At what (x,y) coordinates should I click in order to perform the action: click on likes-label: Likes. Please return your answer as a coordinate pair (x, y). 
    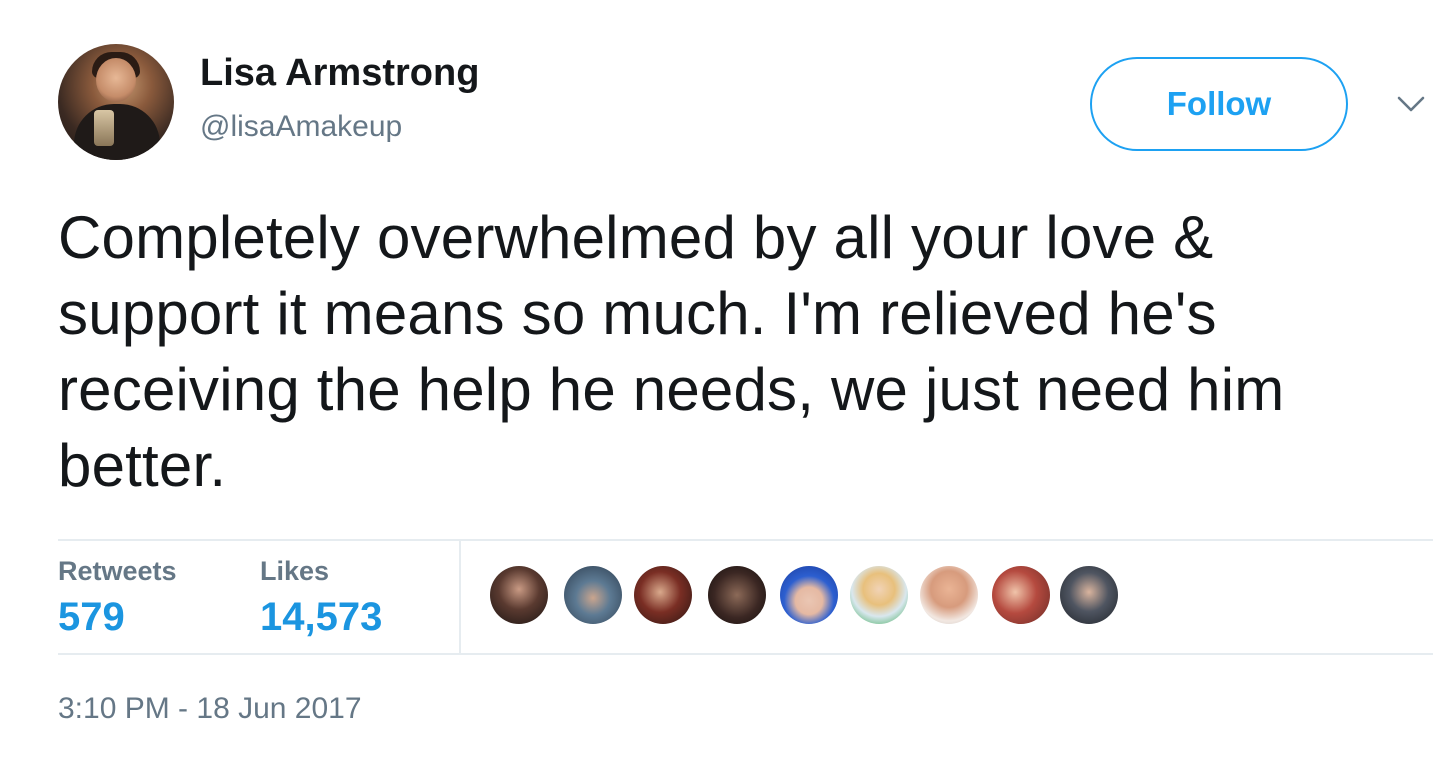
    Looking at the image, I should click on (295, 571).